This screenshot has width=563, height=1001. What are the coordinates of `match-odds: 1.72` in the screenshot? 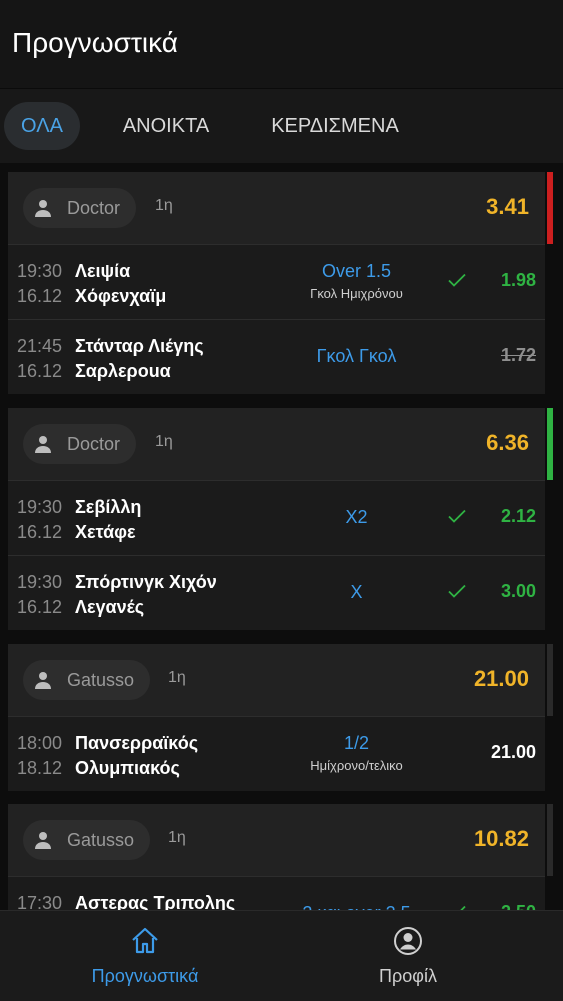 It's located at (518, 355).